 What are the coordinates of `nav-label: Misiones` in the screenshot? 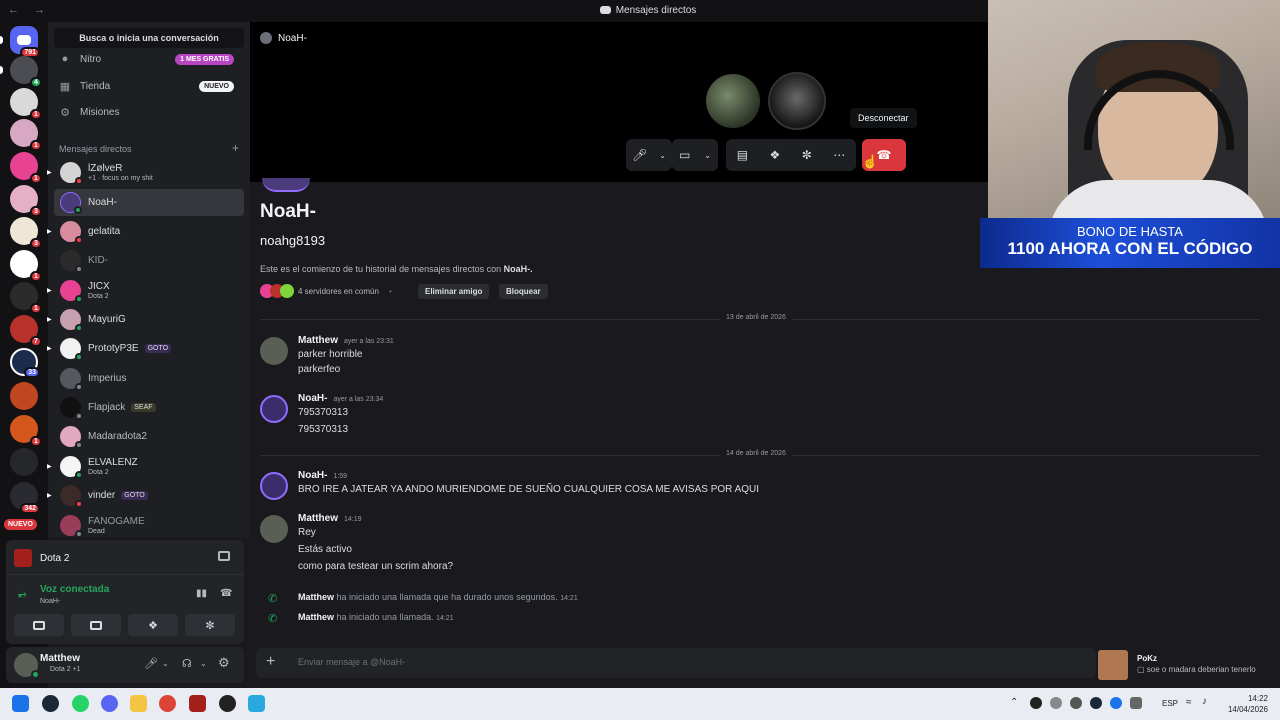 It's located at (100, 112).